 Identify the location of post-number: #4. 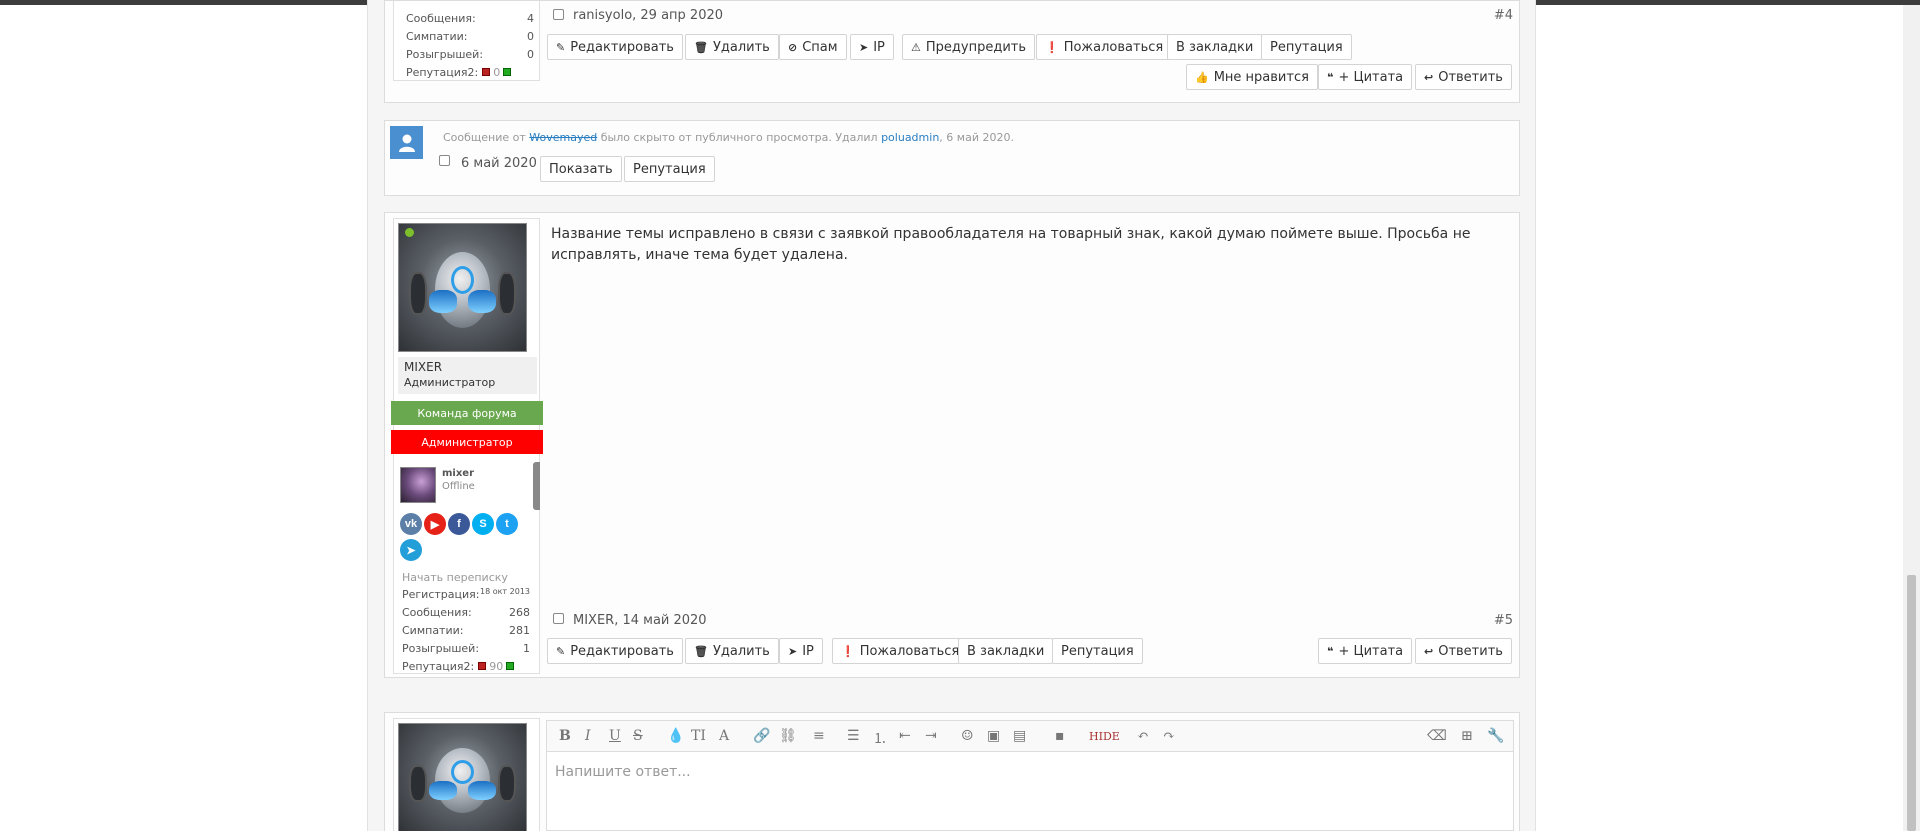
(1503, 15).